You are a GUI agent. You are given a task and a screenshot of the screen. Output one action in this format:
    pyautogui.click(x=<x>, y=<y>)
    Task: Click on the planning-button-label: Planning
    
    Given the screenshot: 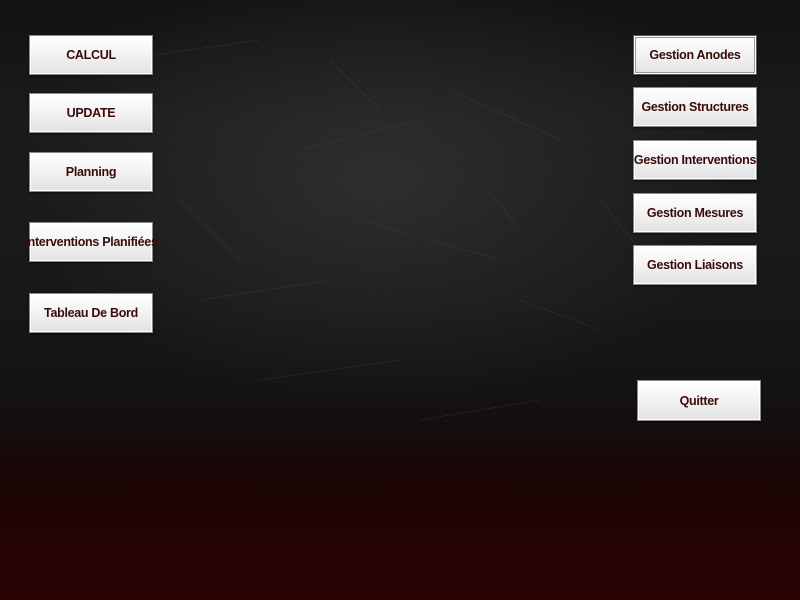 What is the action you would take?
    pyautogui.click(x=91, y=172)
    